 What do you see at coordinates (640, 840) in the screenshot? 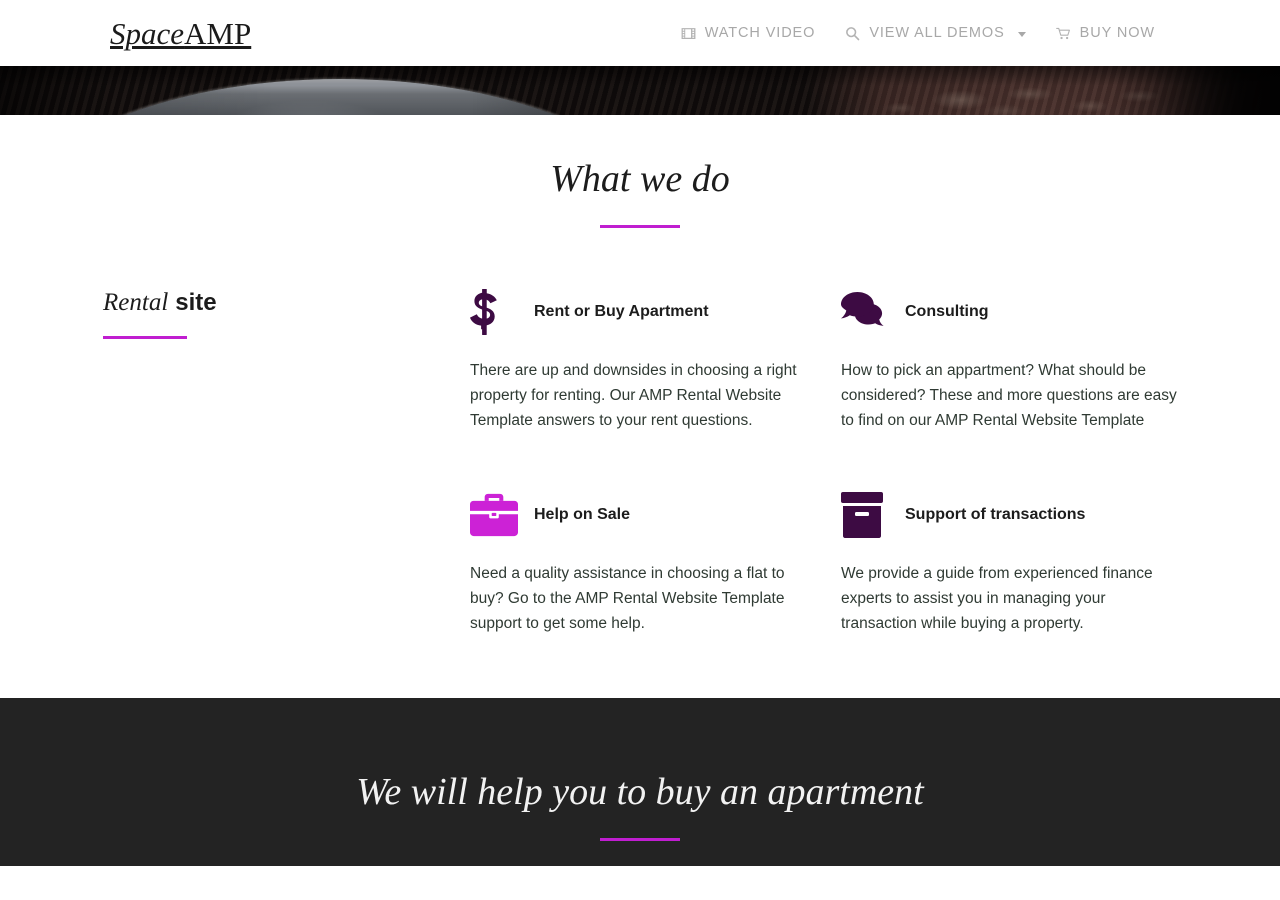
I see `cta-accent-rule` at bounding box center [640, 840].